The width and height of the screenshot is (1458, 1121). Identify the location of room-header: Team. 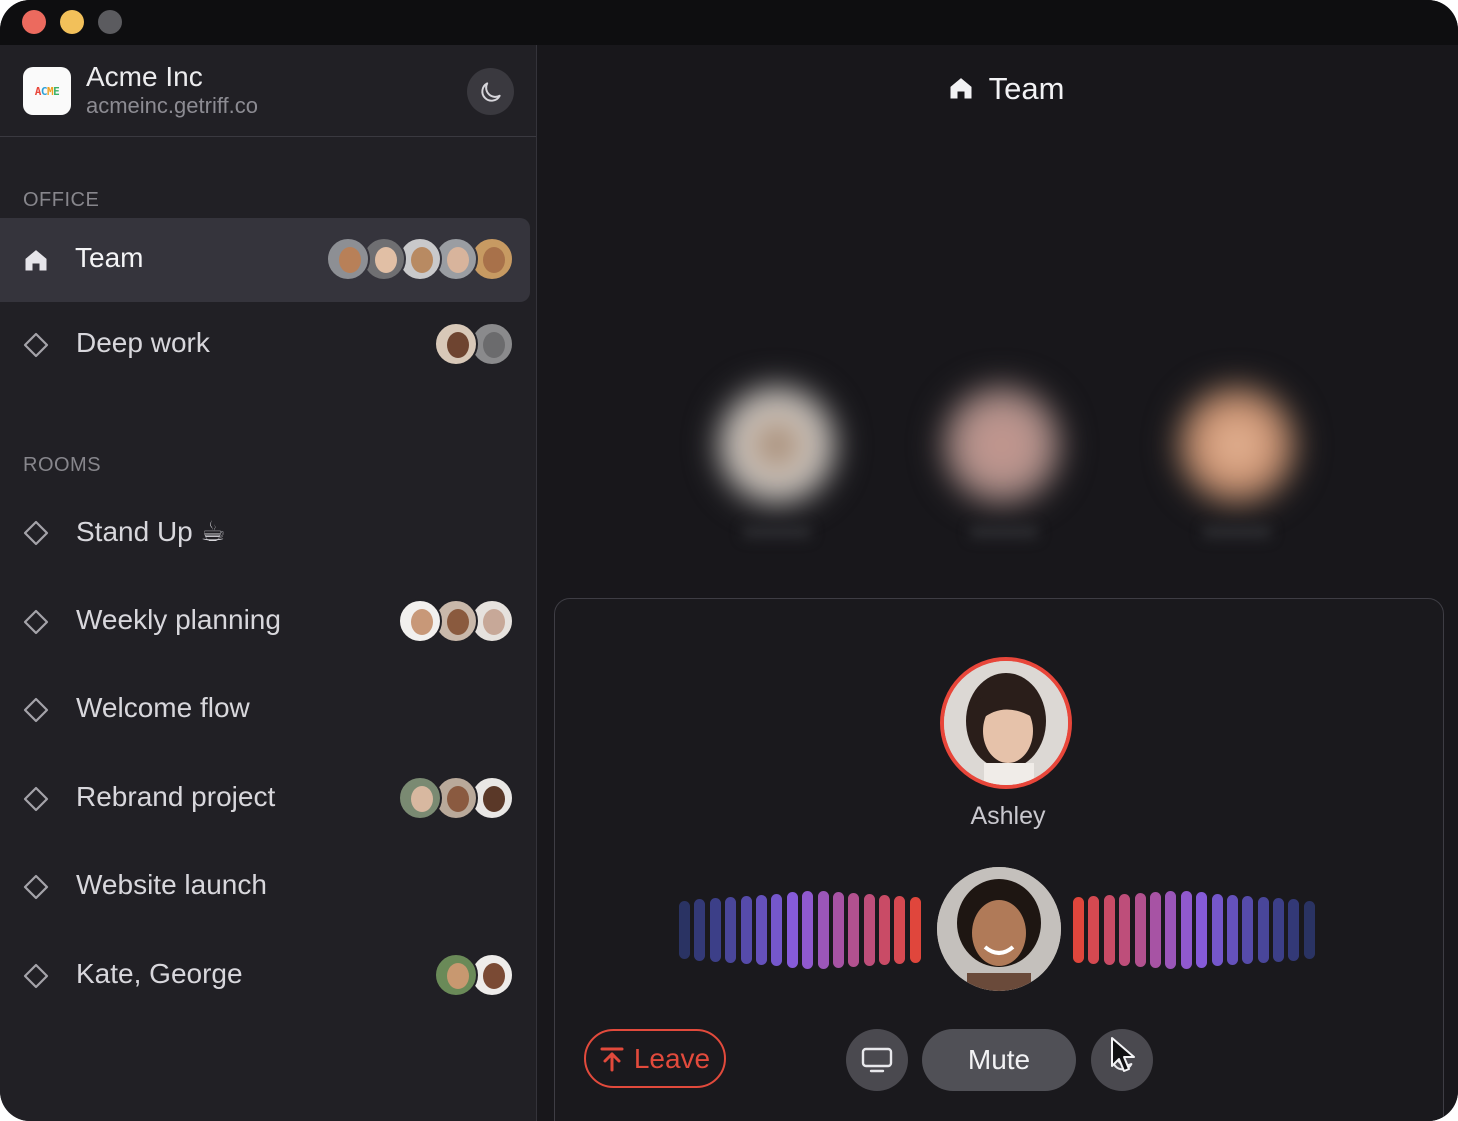
(997, 89).